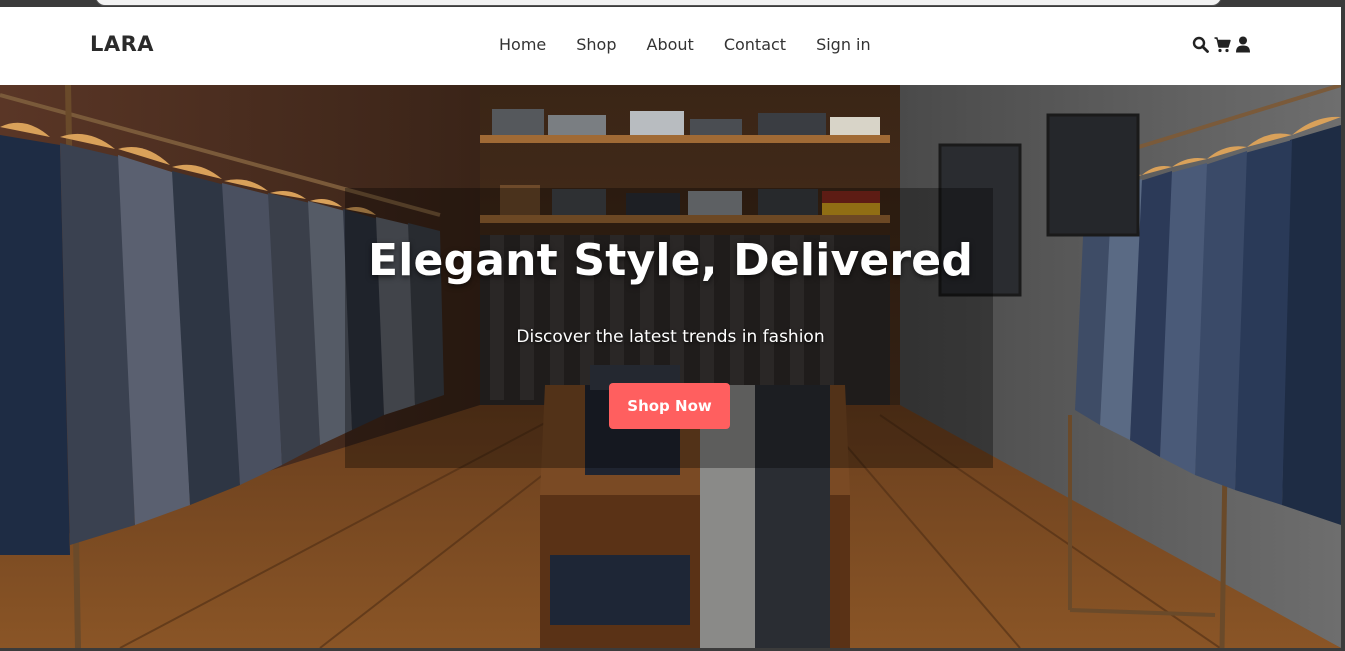 This screenshot has width=1345, height=651. I want to click on user-icon, so click(1244, 44).